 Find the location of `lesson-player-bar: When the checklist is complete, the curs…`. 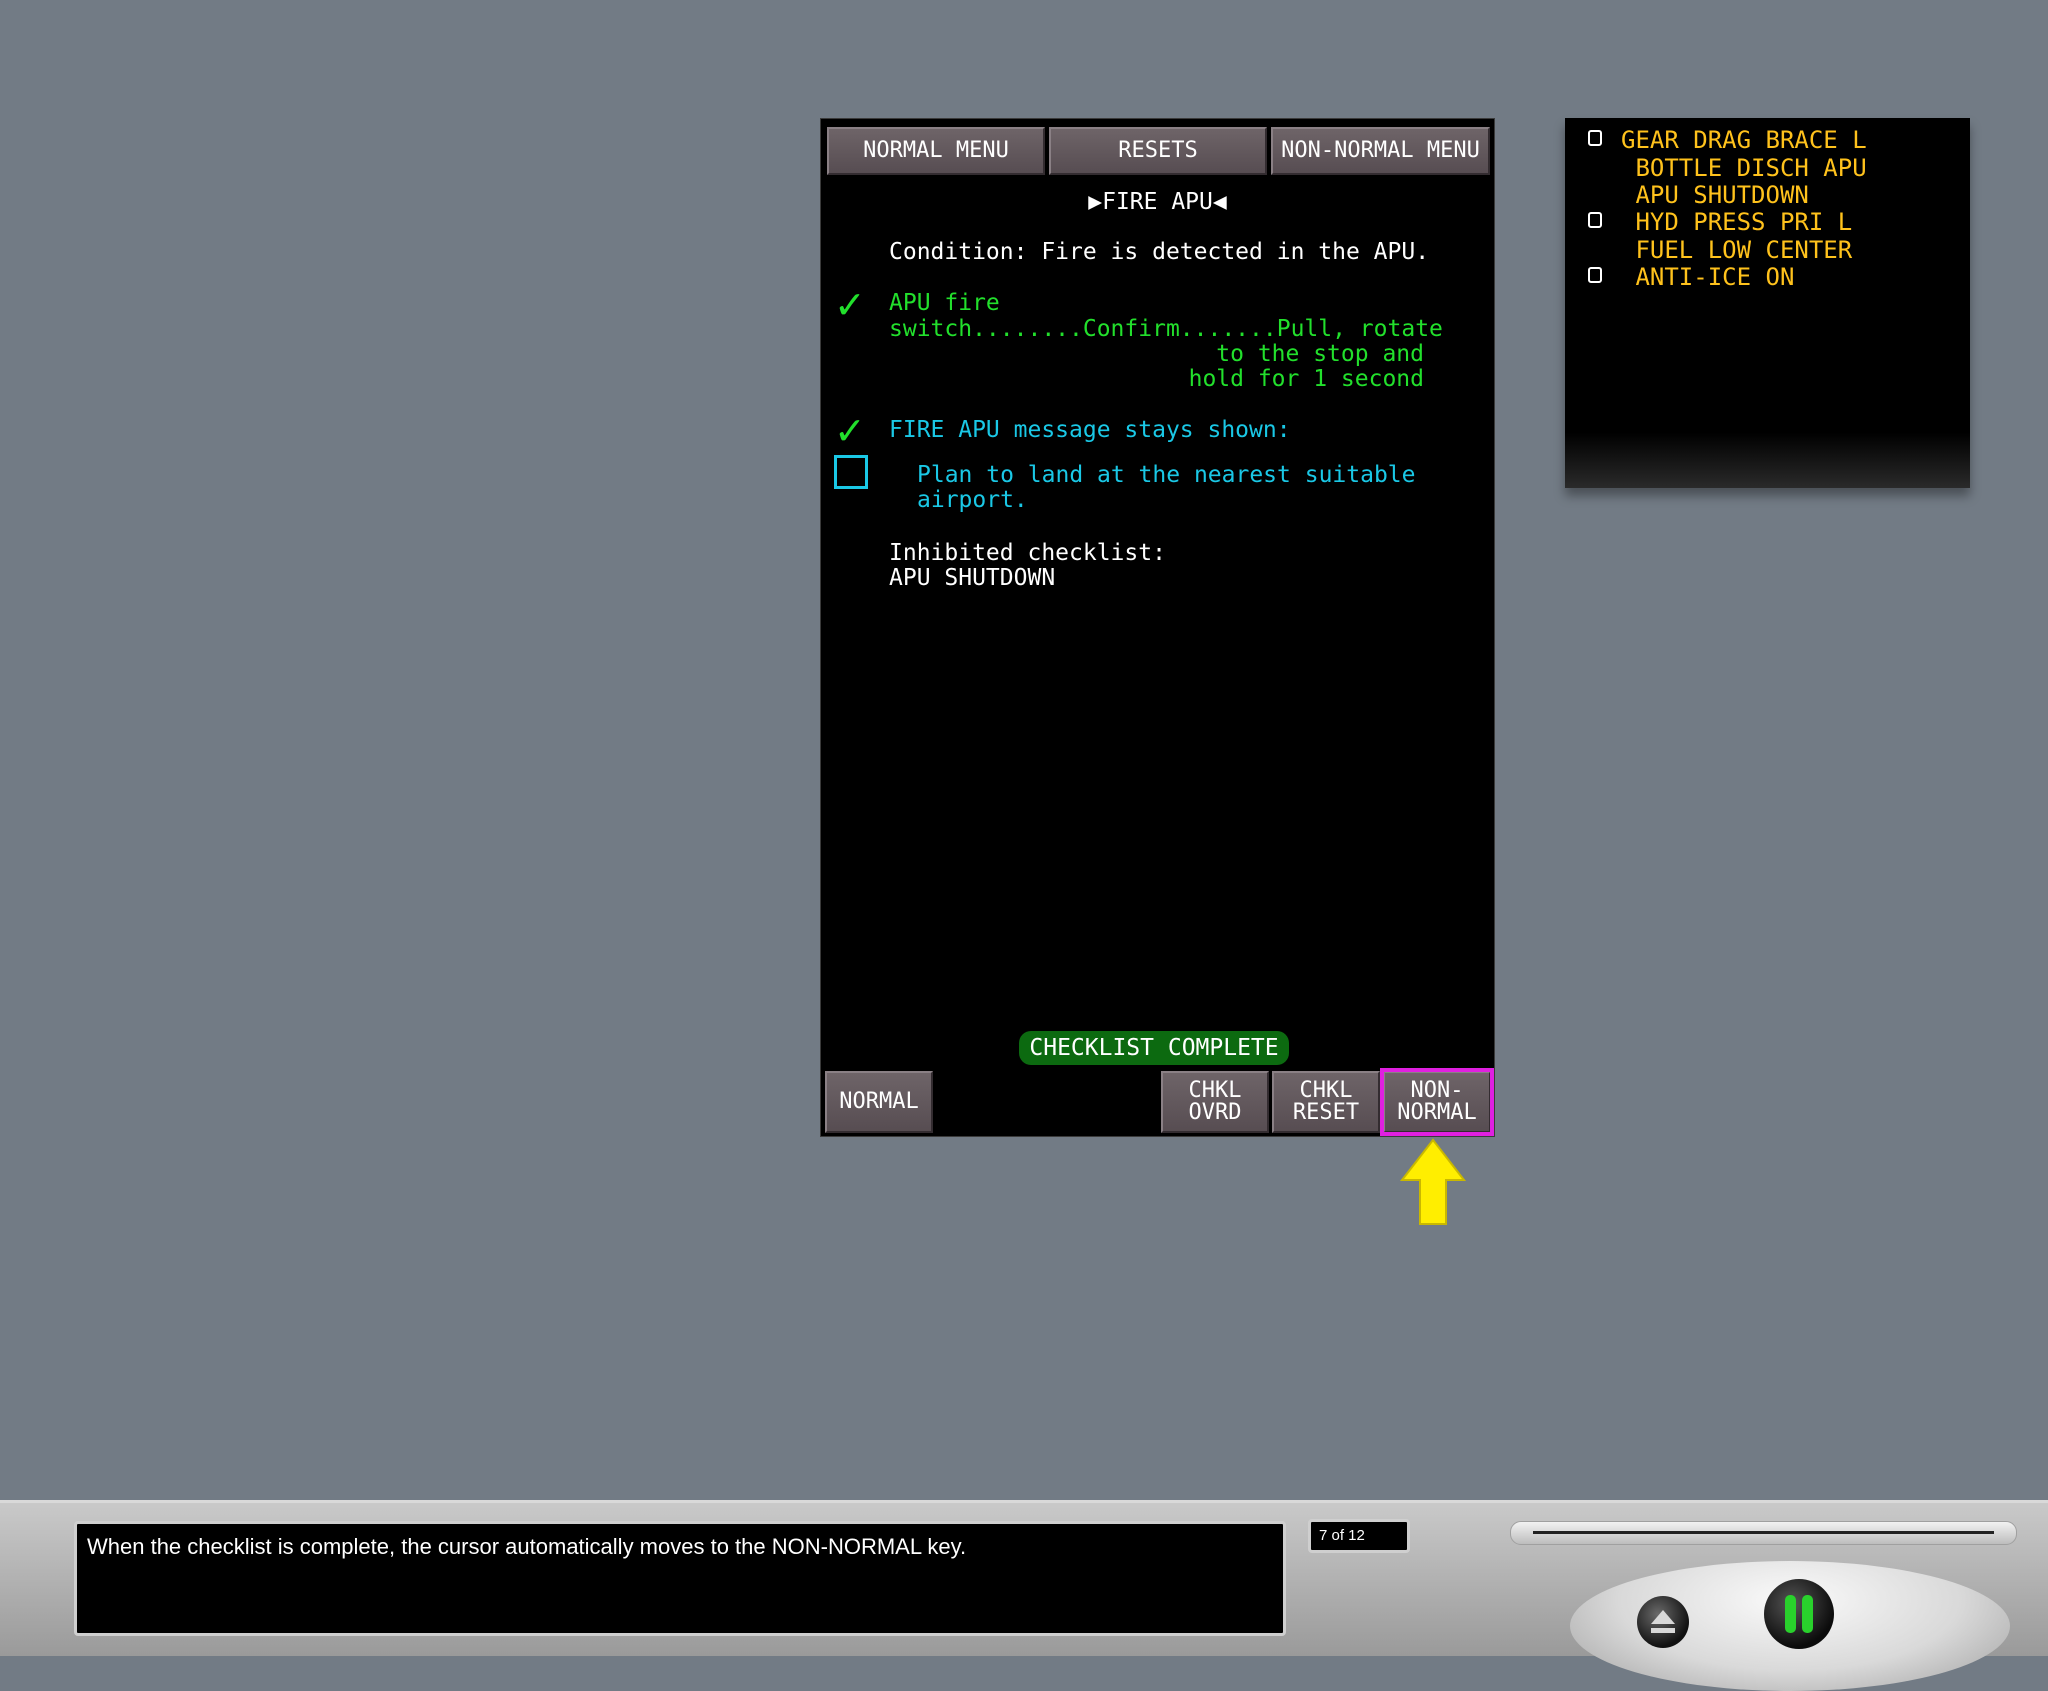

lesson-player-bar: When the checklist is complete, the curs… is located at coordinates (1024, 1595).